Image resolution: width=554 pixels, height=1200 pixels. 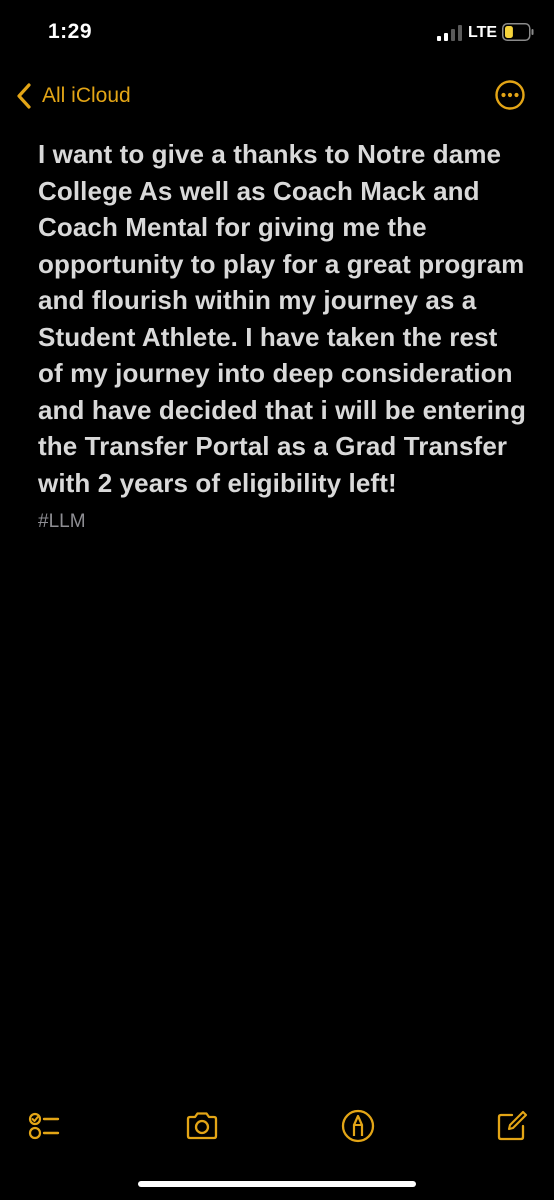 What do you see at coordinates (449, 33) in the screenshot?
I see `signal-strength-icon` at bounding box center [449, 33].